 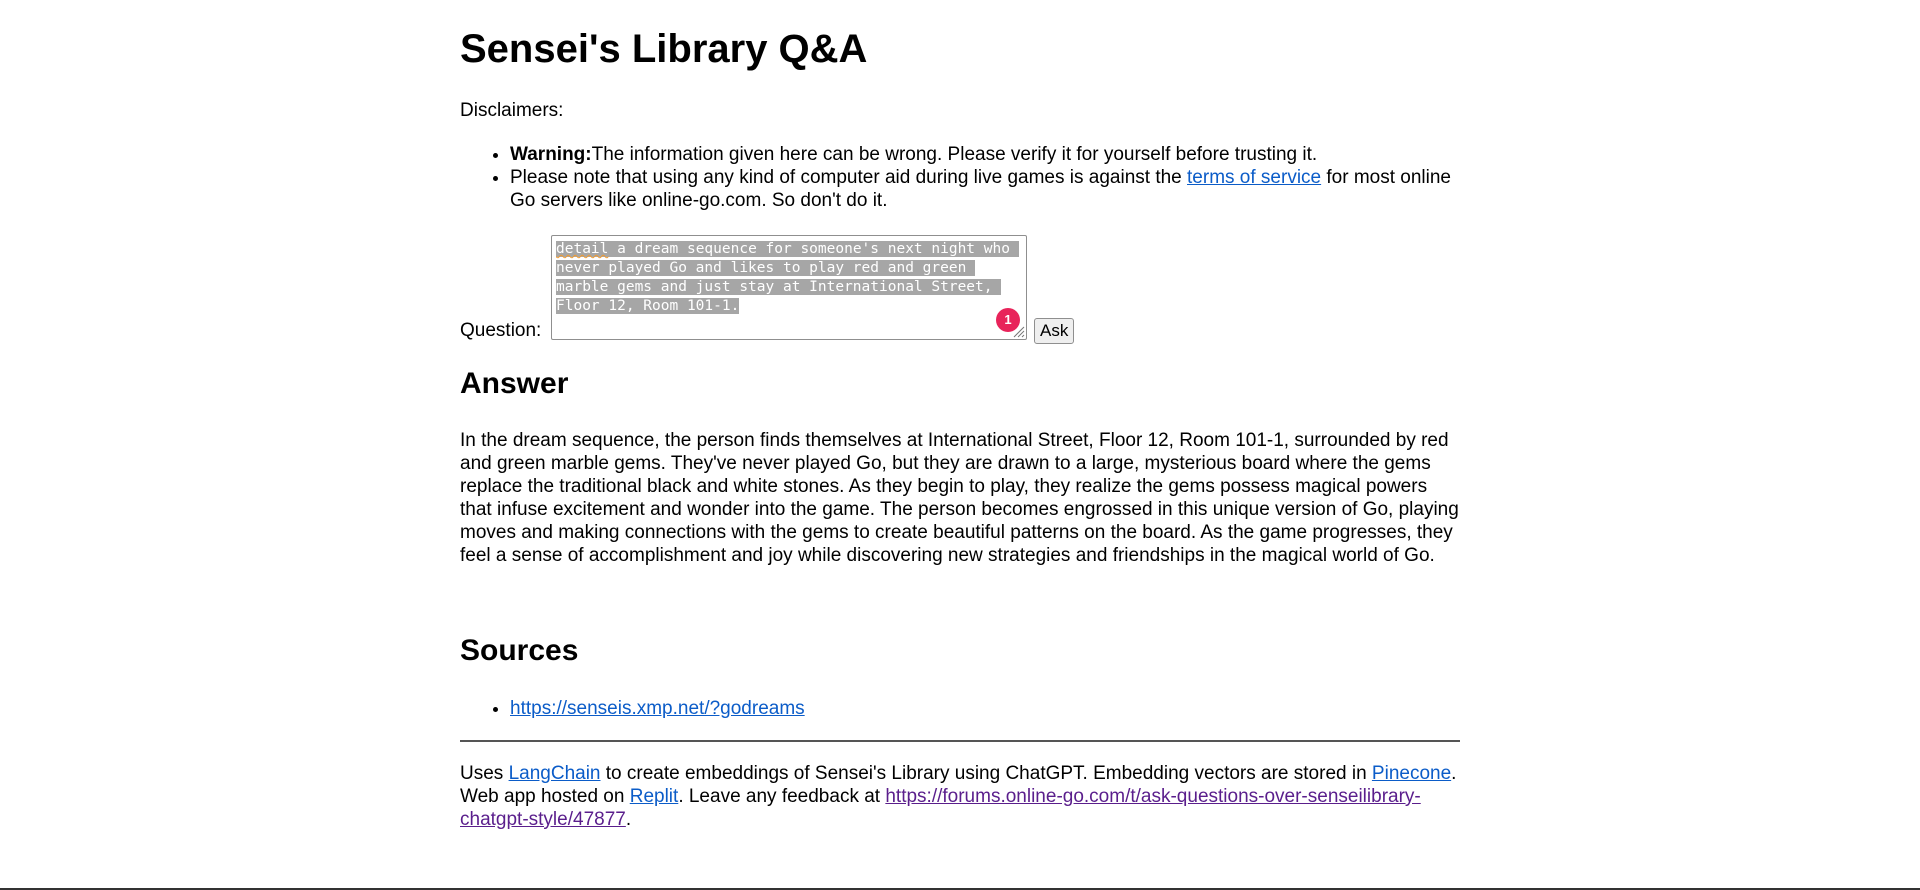 I want to click on page-title: Sensei's Library Q&A, so click(x=664, y=49).